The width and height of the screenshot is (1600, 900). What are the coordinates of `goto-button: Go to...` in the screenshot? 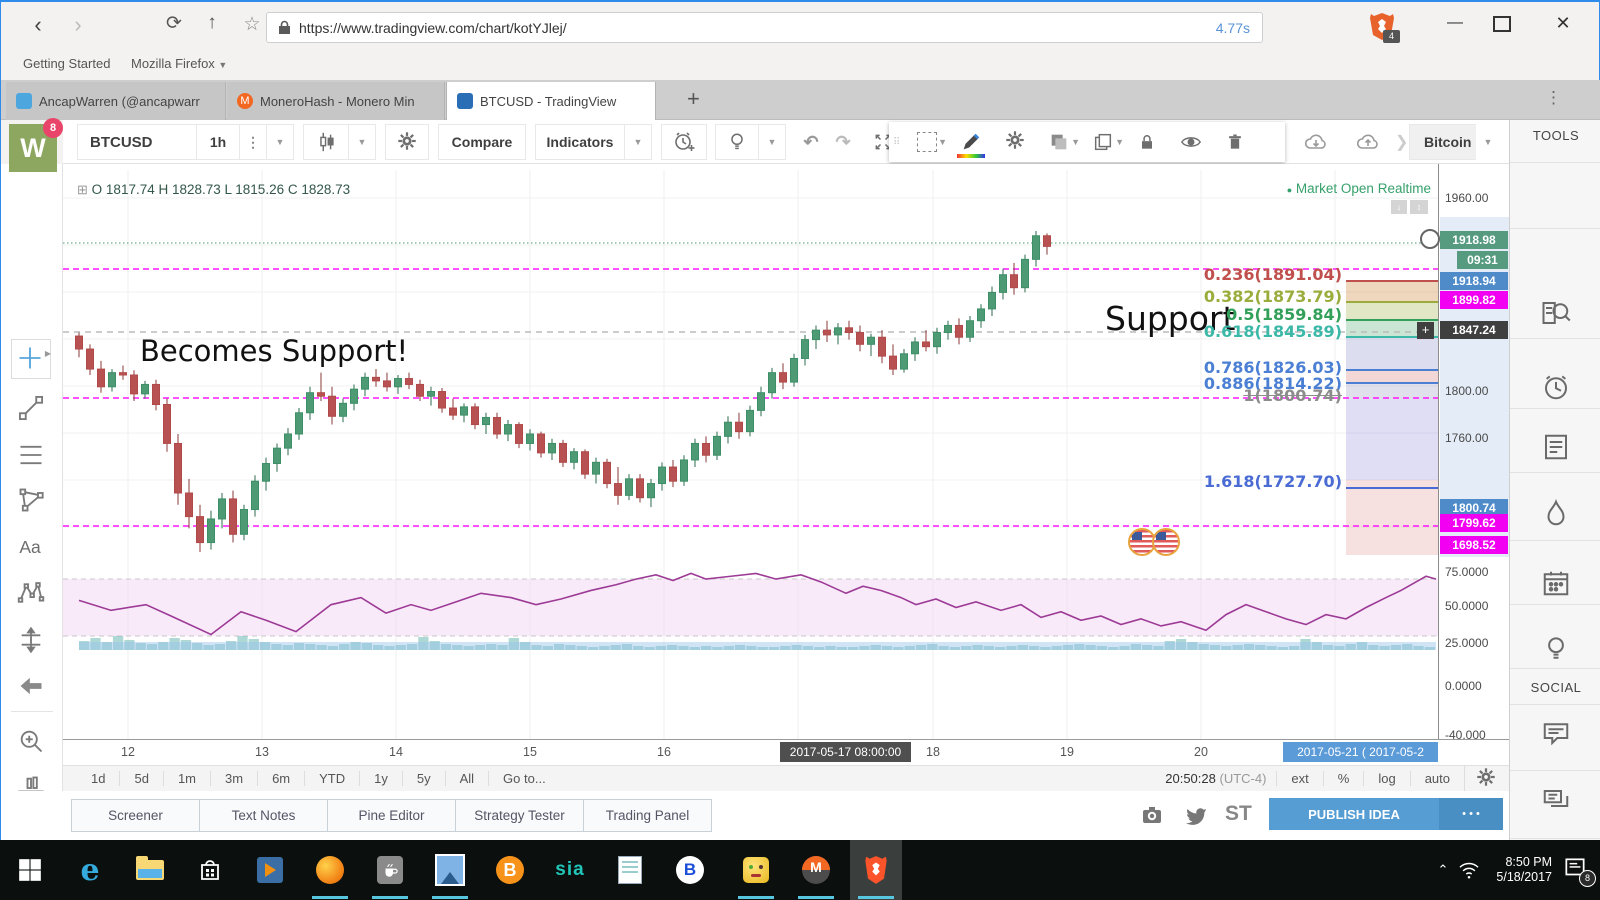 It's located at (524, 778).